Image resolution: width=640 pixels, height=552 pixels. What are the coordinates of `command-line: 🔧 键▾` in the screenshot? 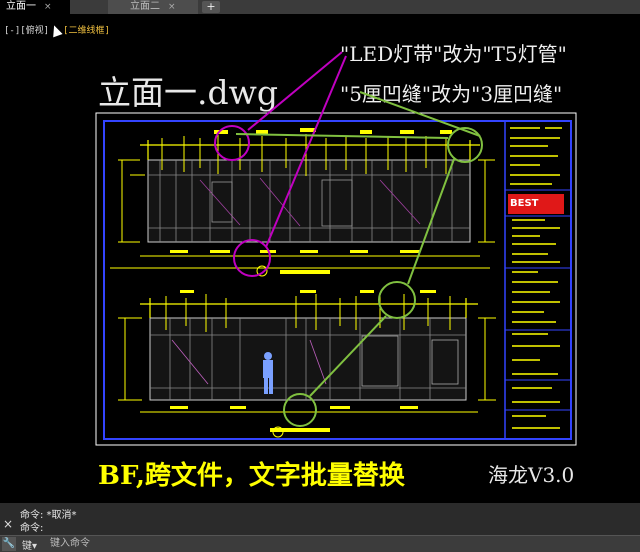 It's located at (320, 543).